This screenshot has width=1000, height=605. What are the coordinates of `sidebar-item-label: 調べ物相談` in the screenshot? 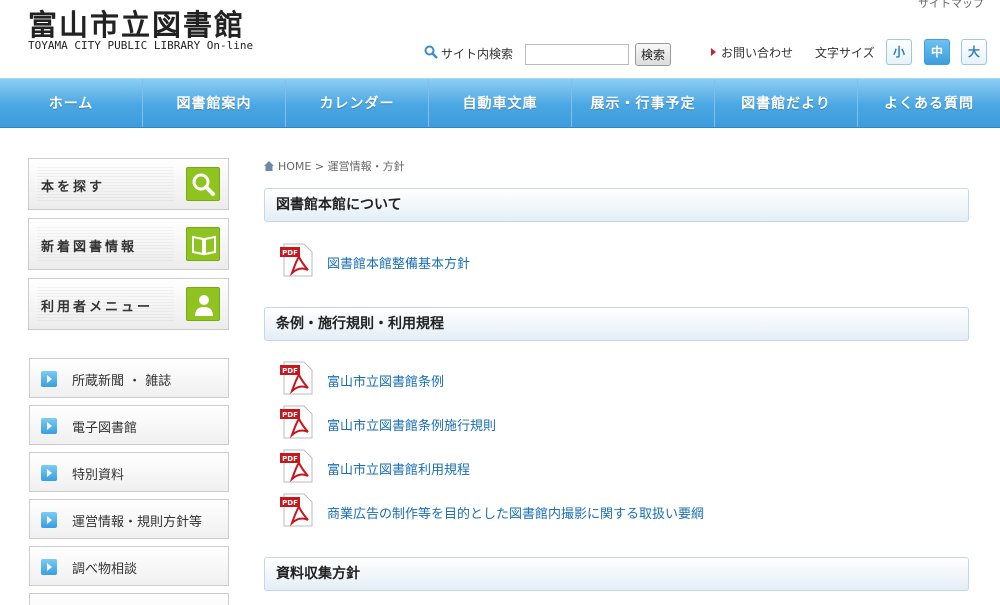 It's located at (105, 569).